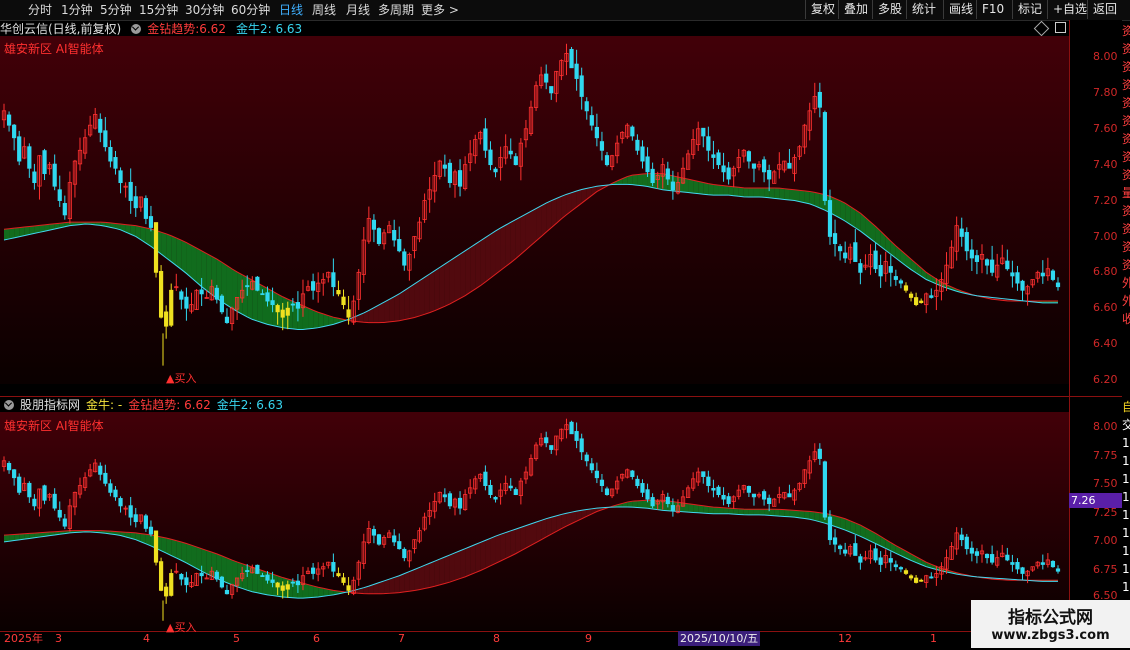  I want to click on side-label: 自, so click(1126, 407).